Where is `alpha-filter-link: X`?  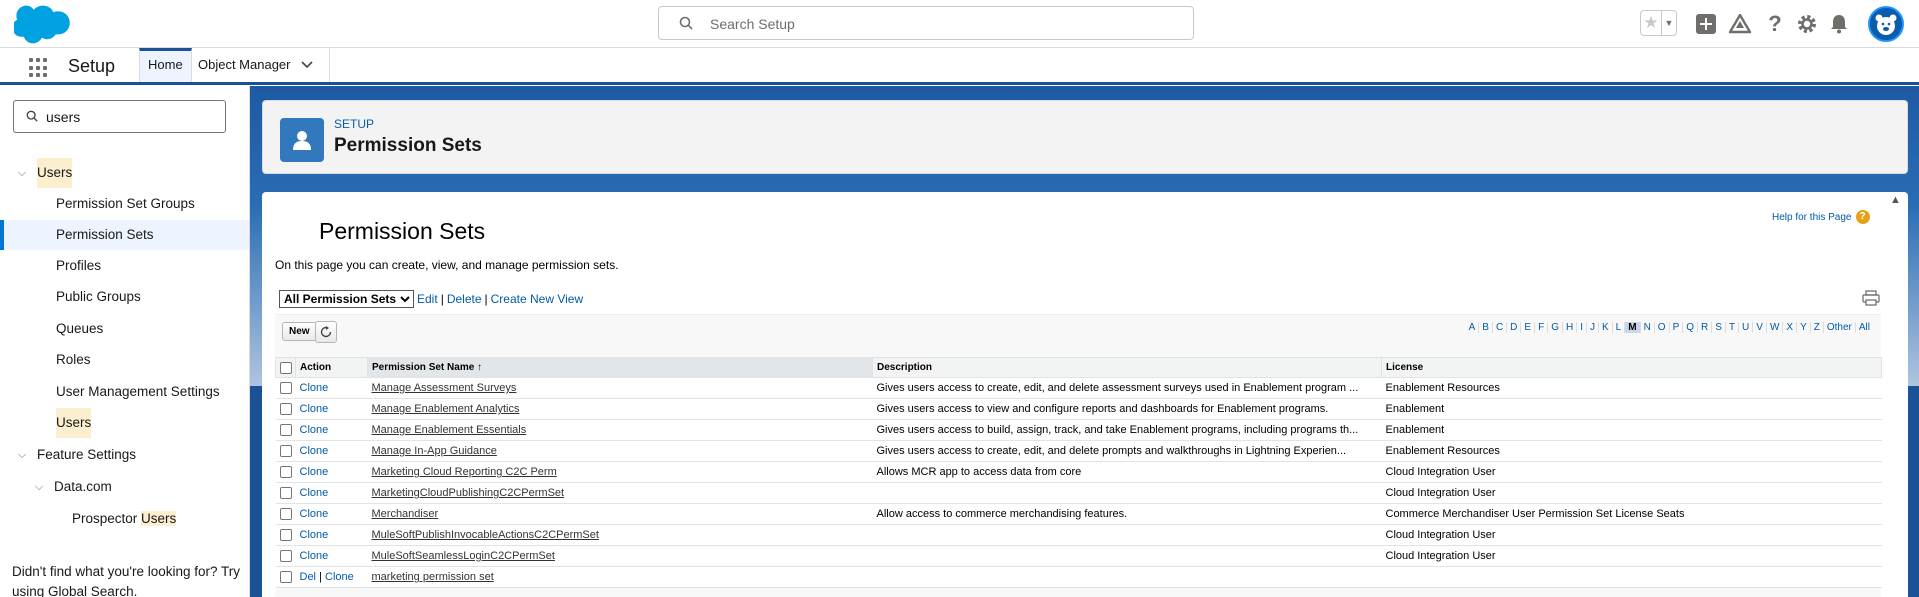 alpha-filter-link: X is located at coordinates (1789, 327).